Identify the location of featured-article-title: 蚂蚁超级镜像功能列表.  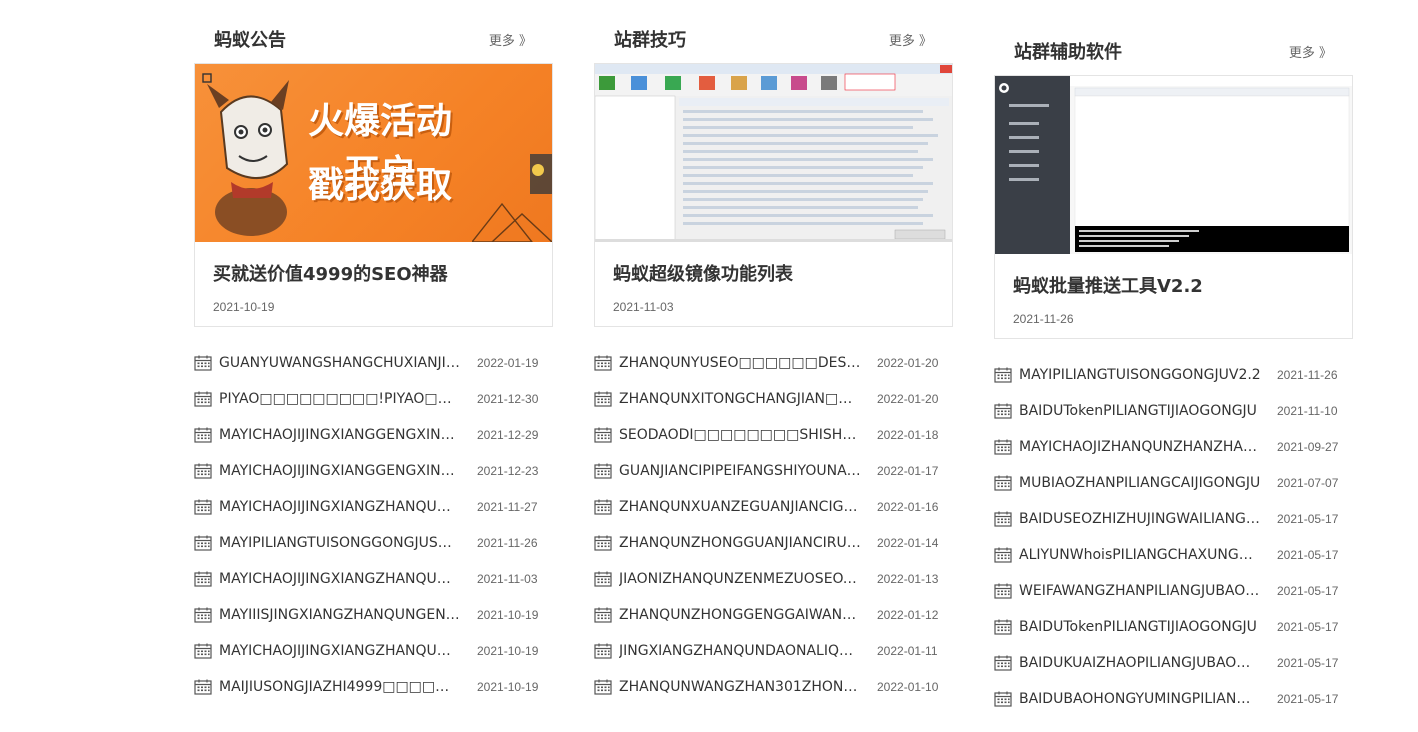
(773, 273).